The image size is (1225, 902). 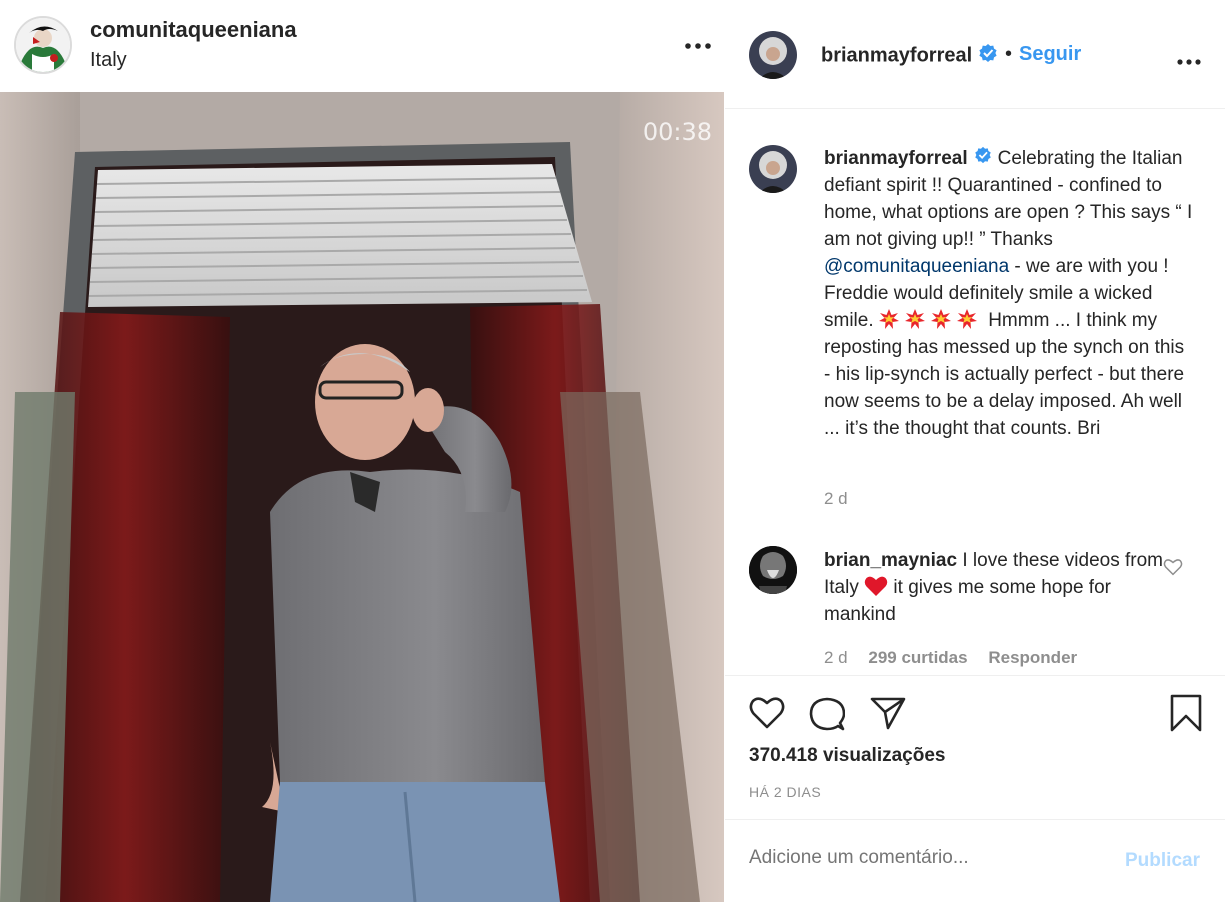 I want to click on author-avatar, so click(x=773, y=55).